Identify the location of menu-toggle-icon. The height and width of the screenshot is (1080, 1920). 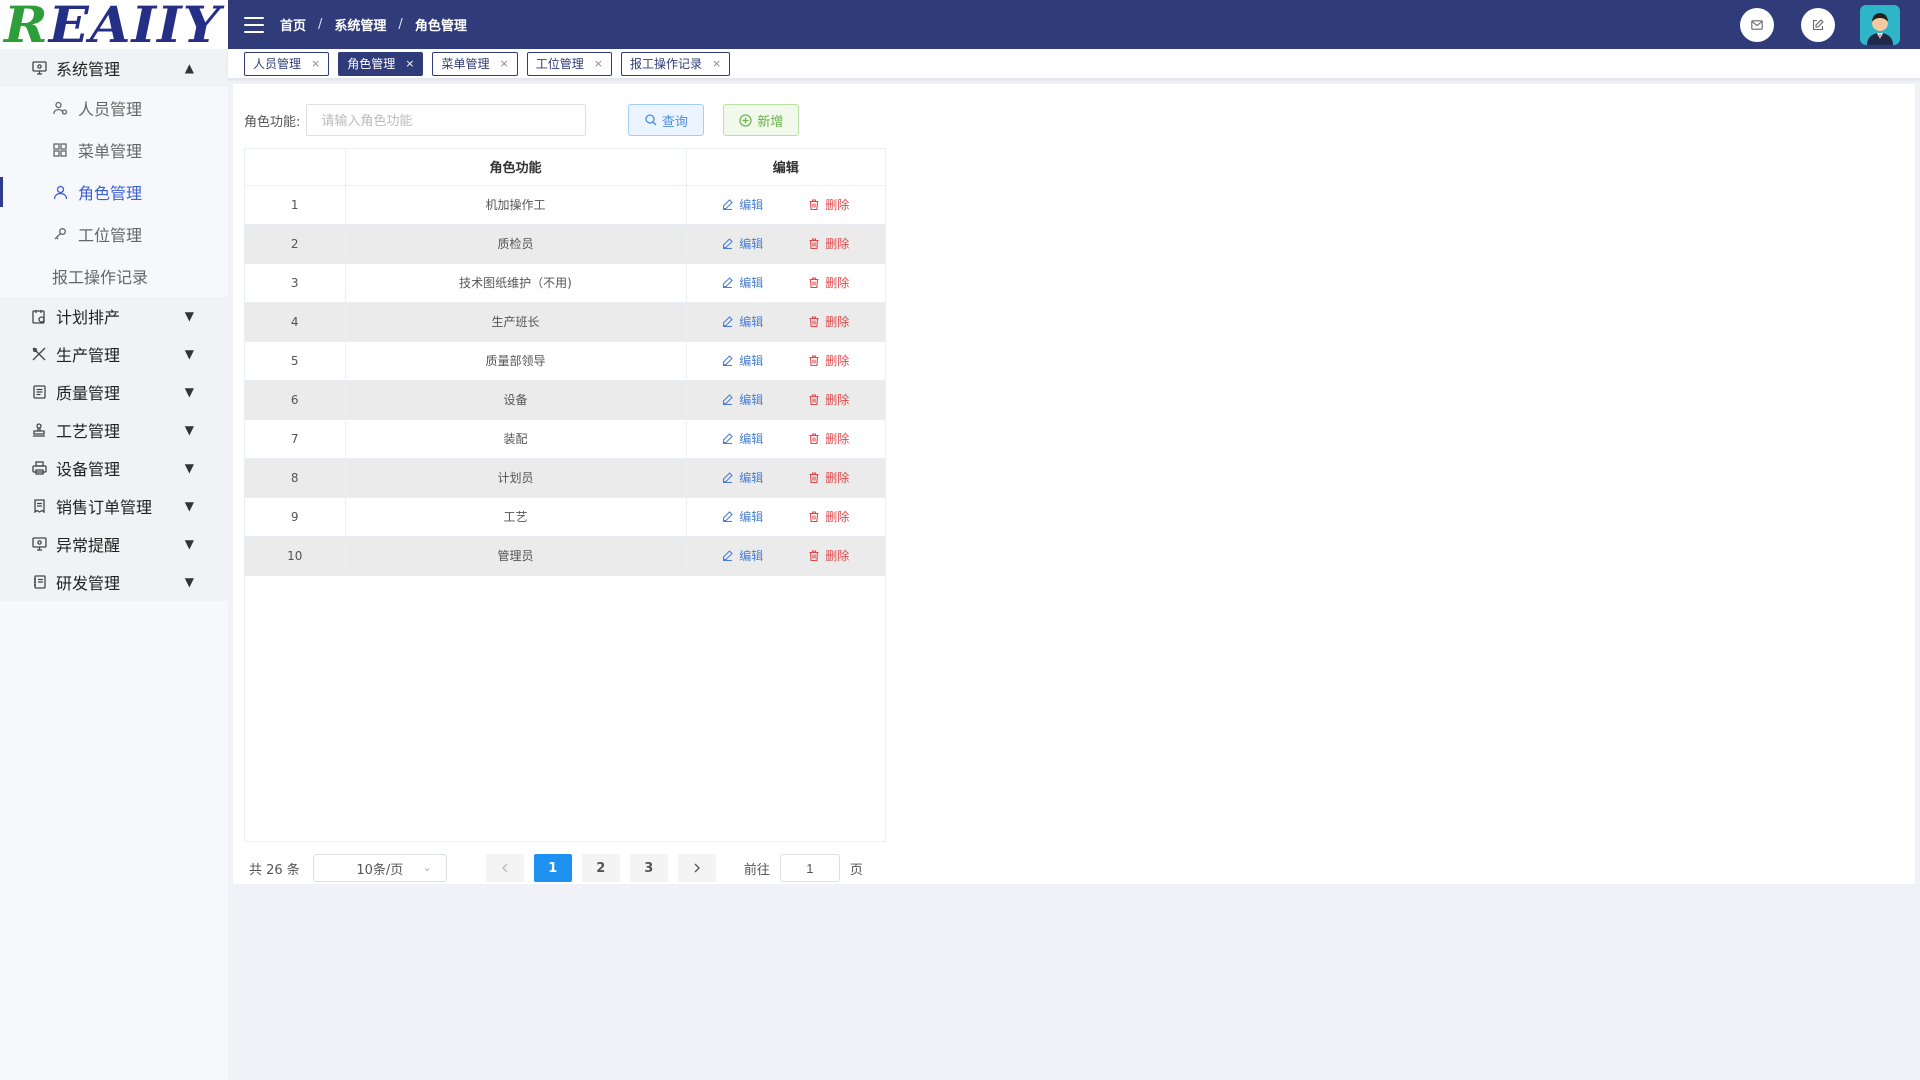
(254, 24).